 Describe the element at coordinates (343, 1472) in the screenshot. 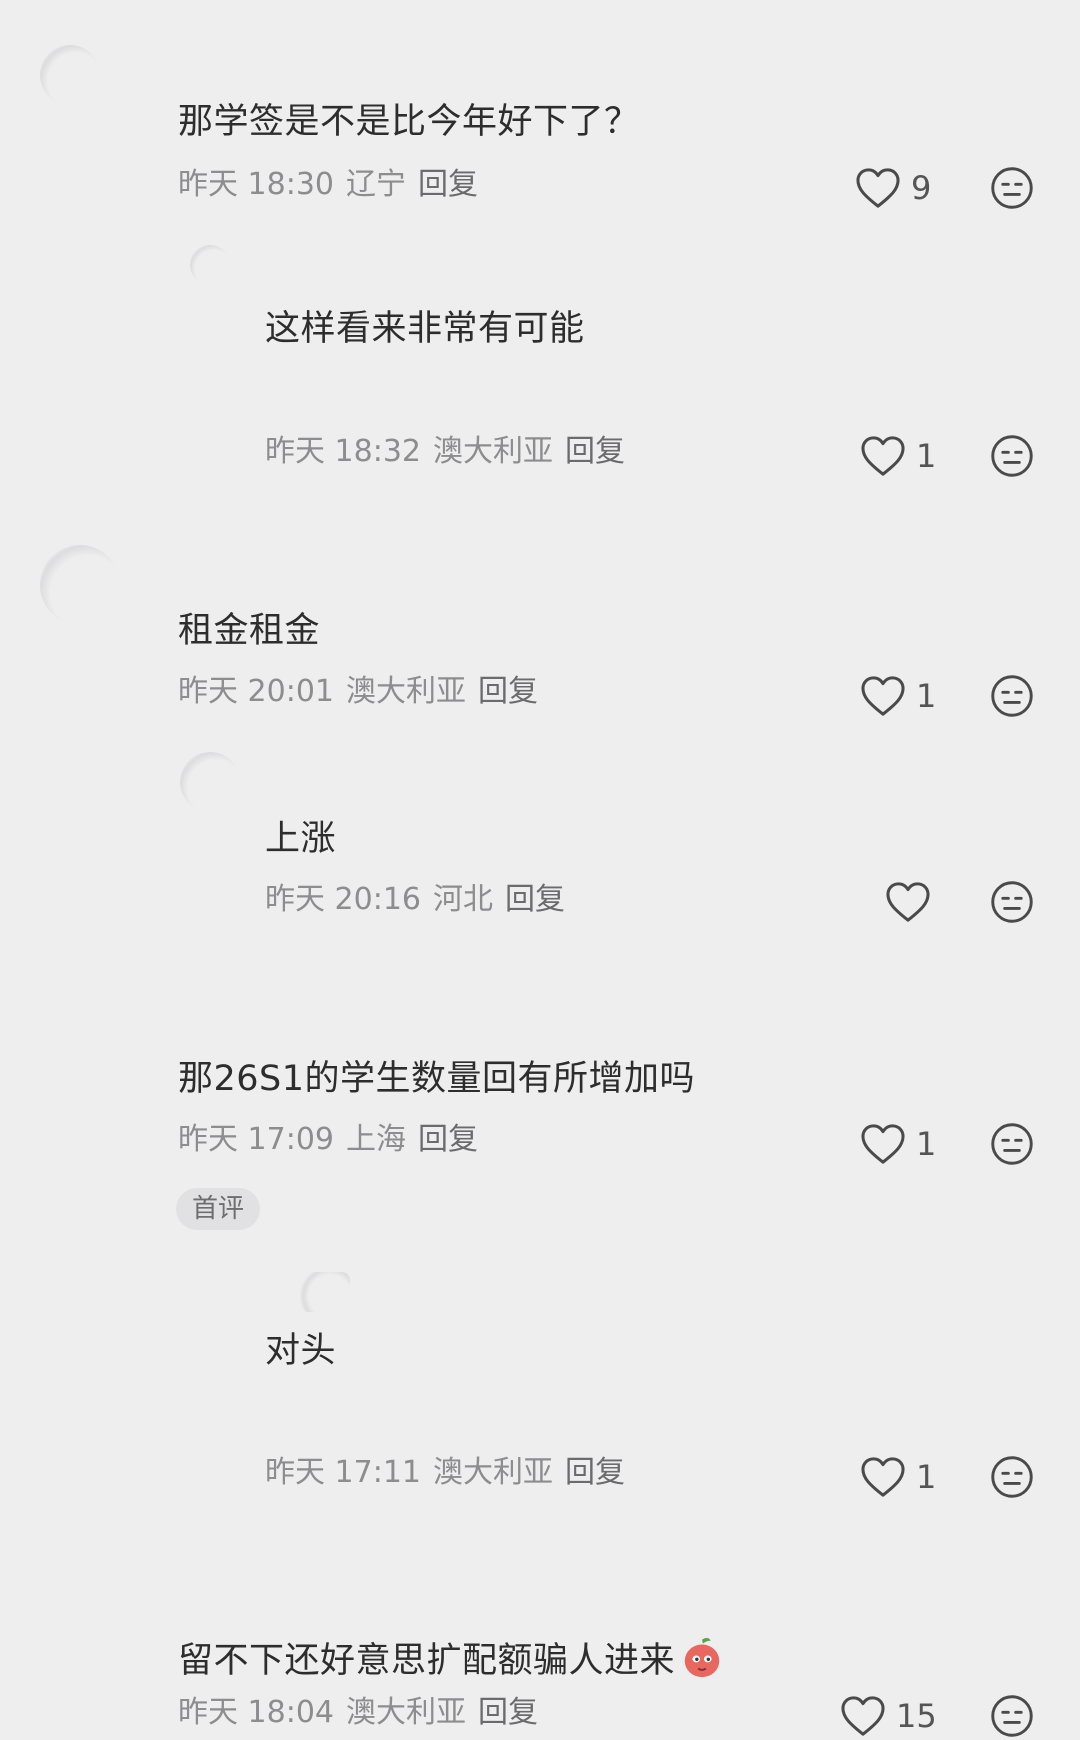

I see `comment-time: 昨天 17:11` at that location.